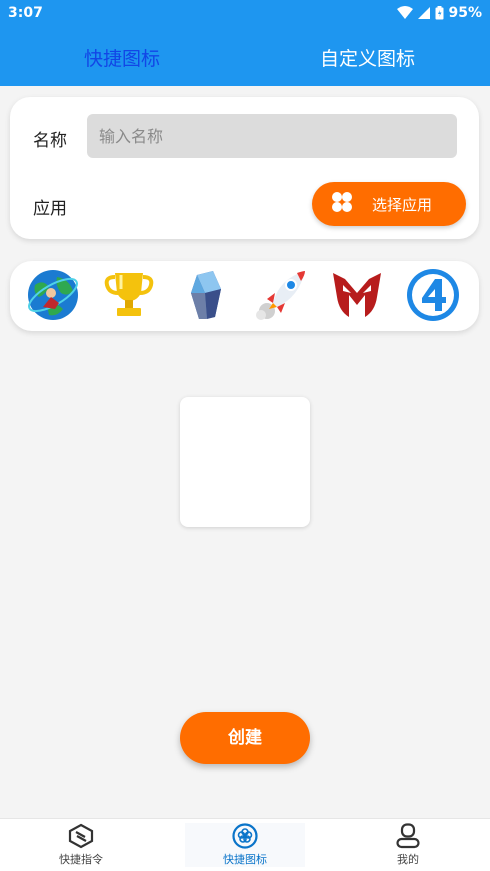  I want to click on tab-custom-icons: 自定义图标, so click(367, 57).